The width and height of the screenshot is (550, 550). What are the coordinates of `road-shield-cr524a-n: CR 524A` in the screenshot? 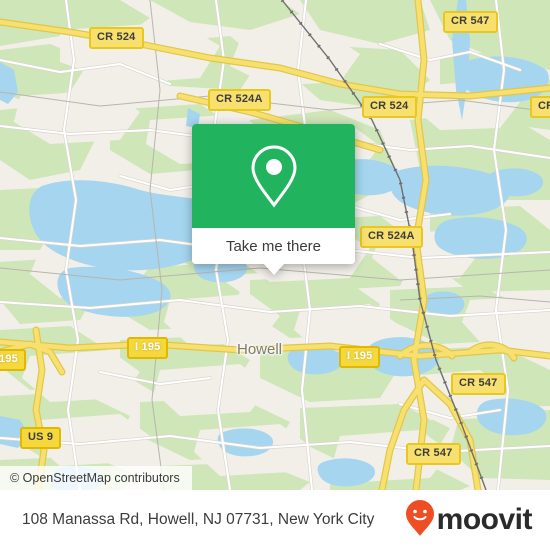 It's located at (239, 100).